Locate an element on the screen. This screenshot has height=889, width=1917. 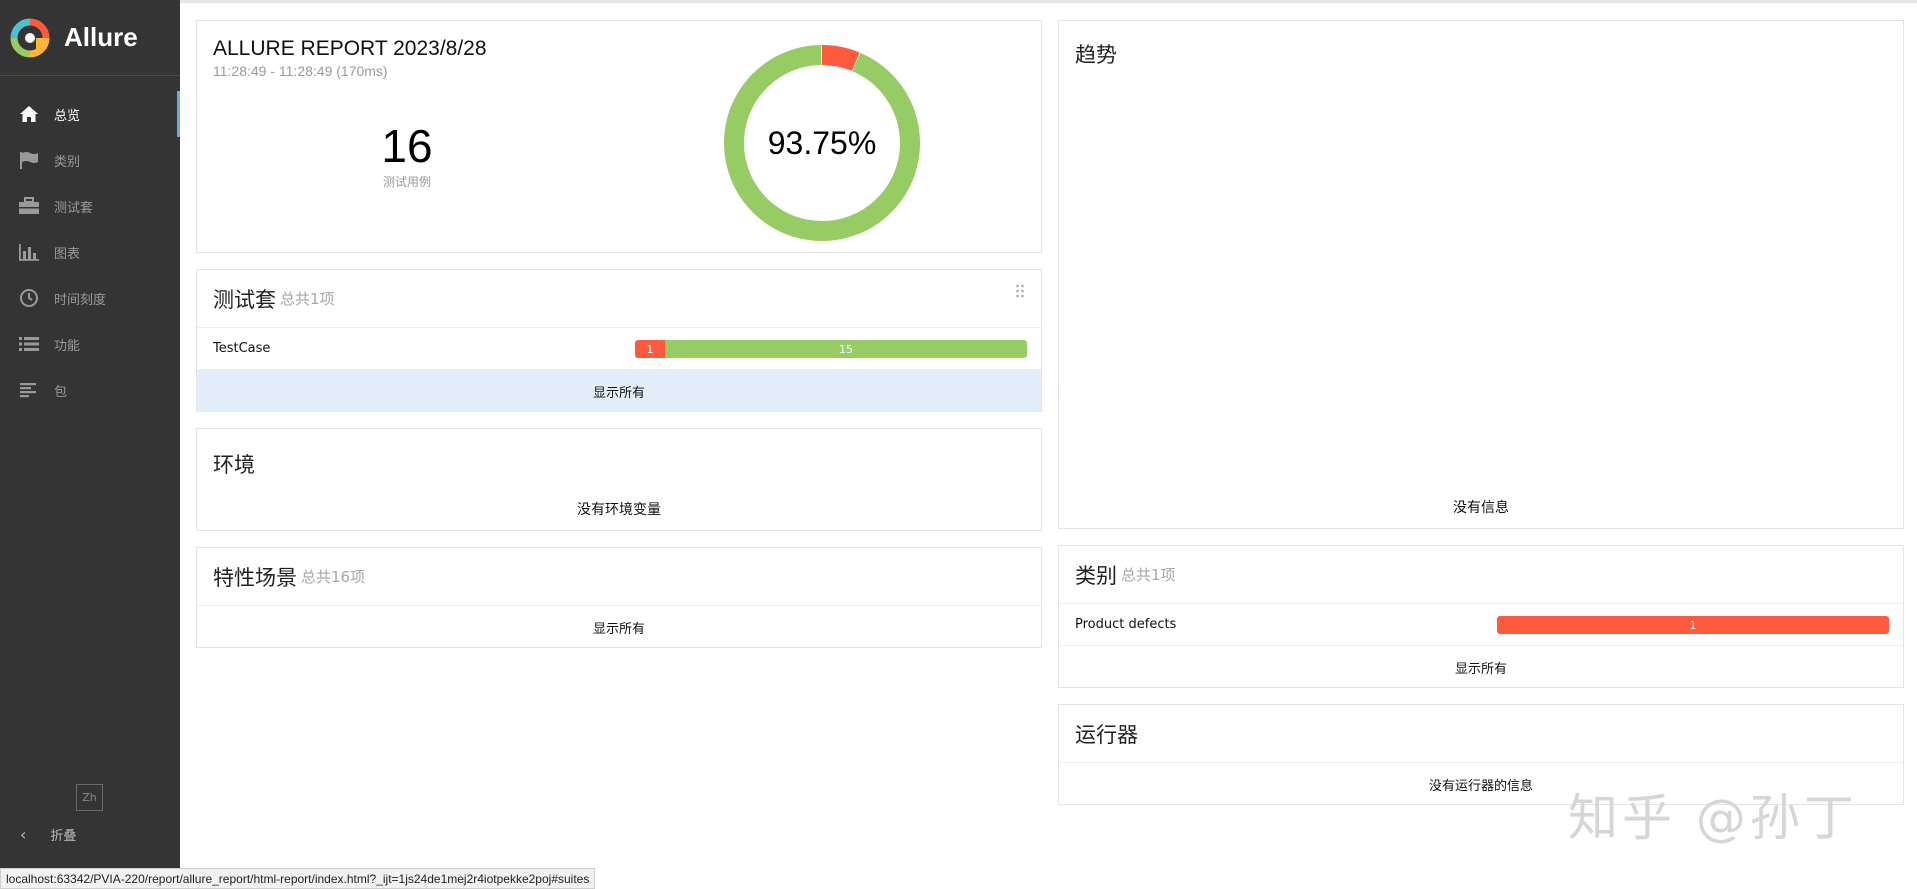
suites-subtitle: 总共1项 is located at coordinates (307, 299).